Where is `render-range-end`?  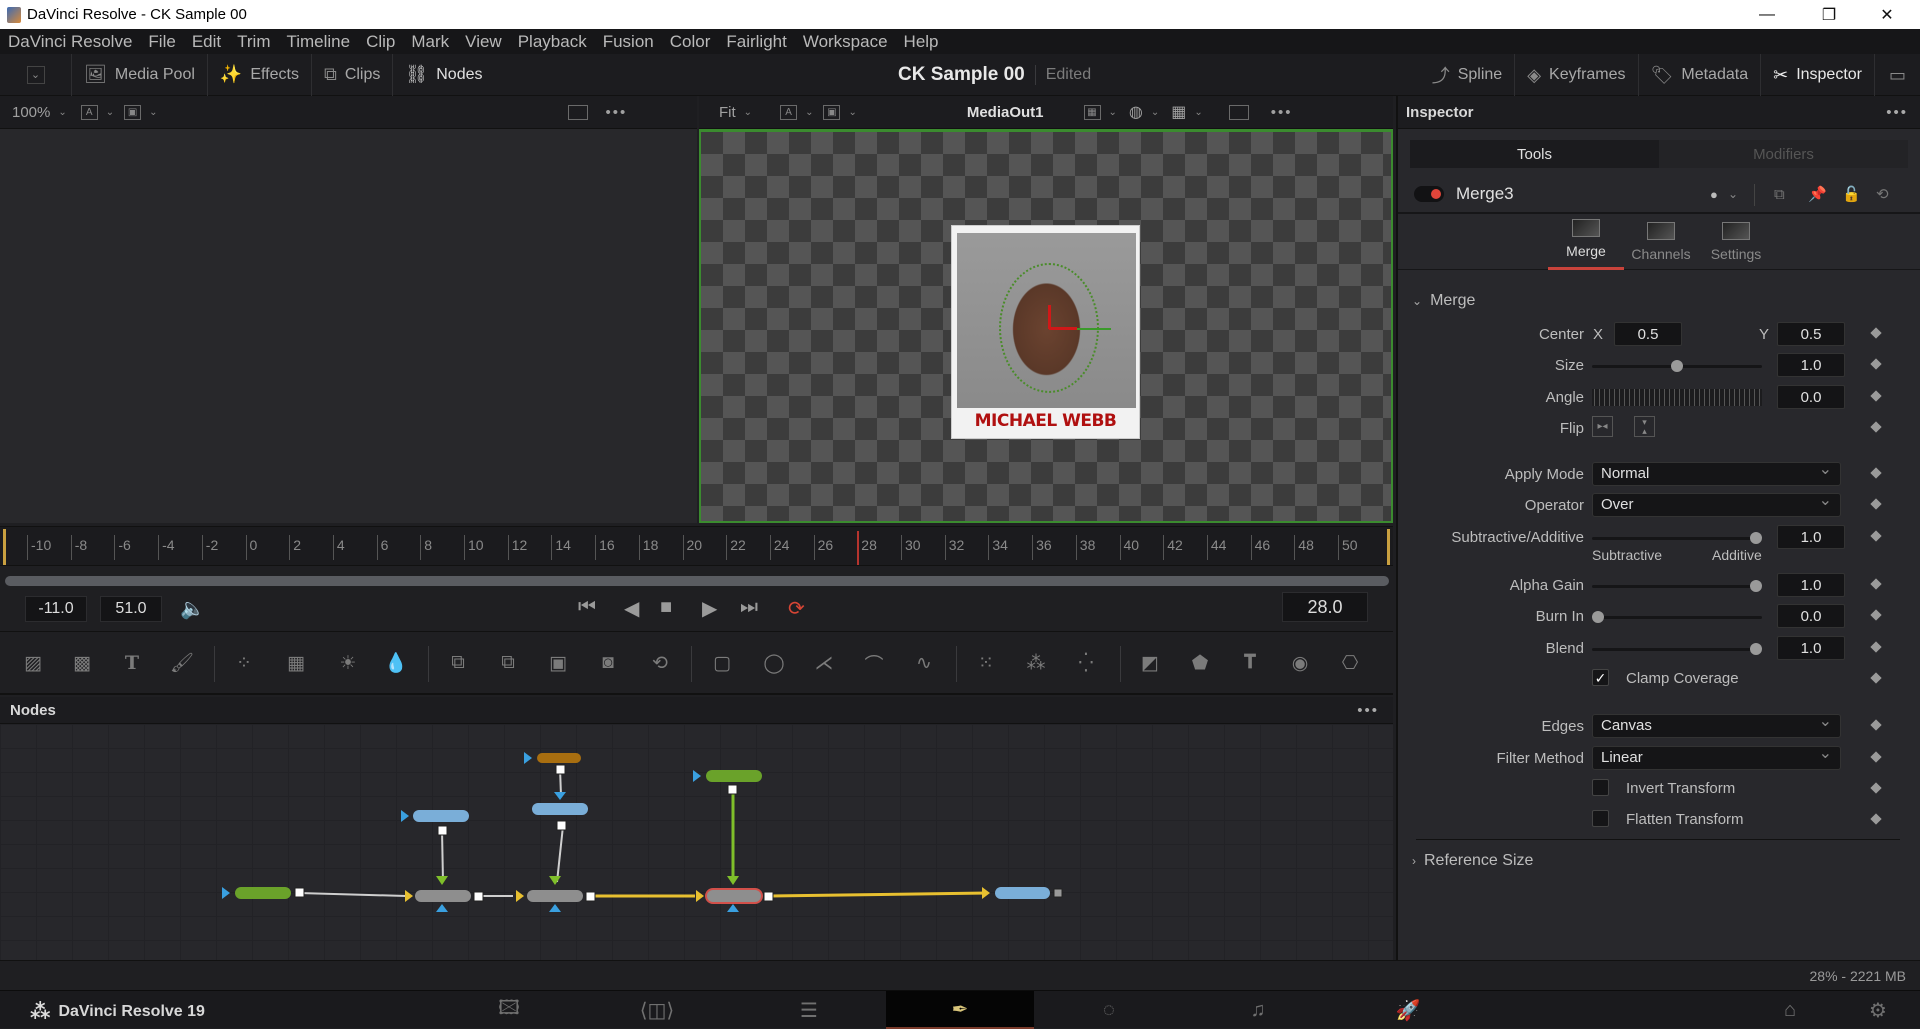
render-range-end is located at coordinates (1388, 547).